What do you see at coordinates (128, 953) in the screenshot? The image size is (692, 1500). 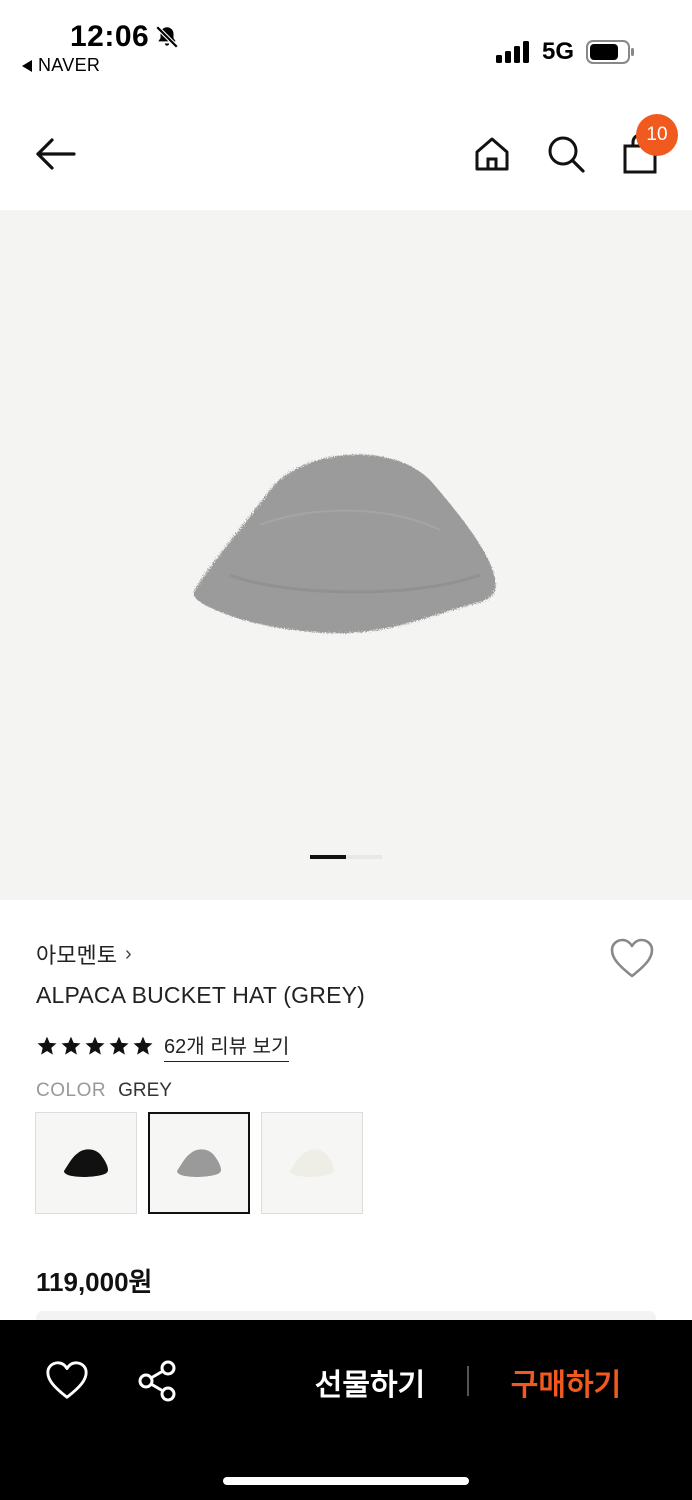 I see `chevron-right-icon: ›` at bounding box center [128, 953].